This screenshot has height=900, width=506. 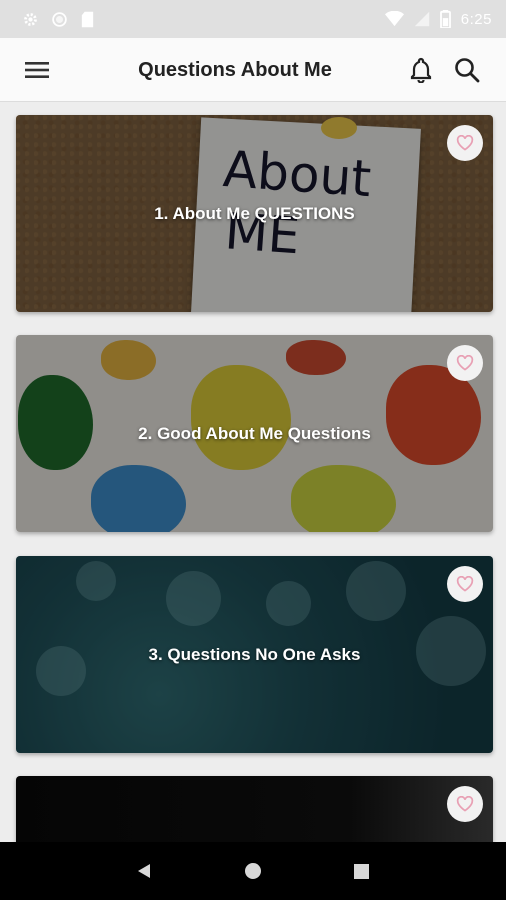 I want to click on page-title-text: Questions About Me, so click(x=235, y=70).